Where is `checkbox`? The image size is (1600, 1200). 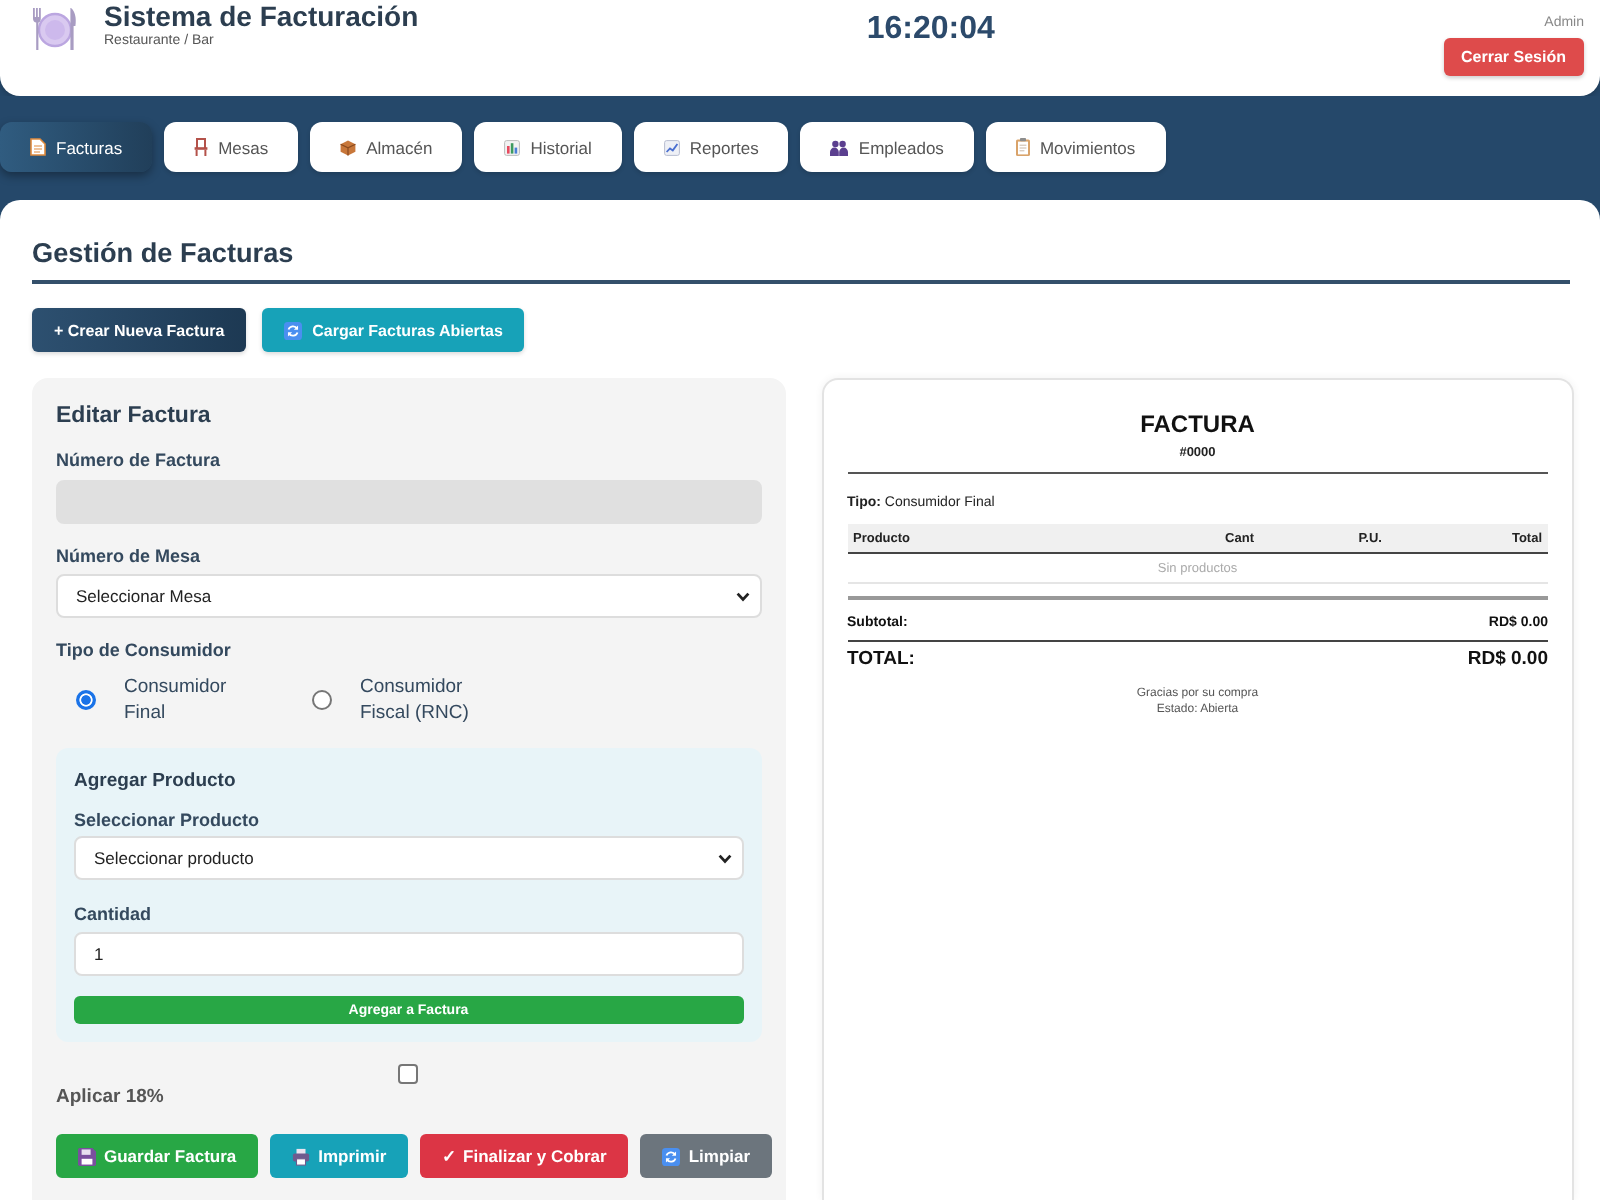
checkbox is located at coordinates (408, 1074).